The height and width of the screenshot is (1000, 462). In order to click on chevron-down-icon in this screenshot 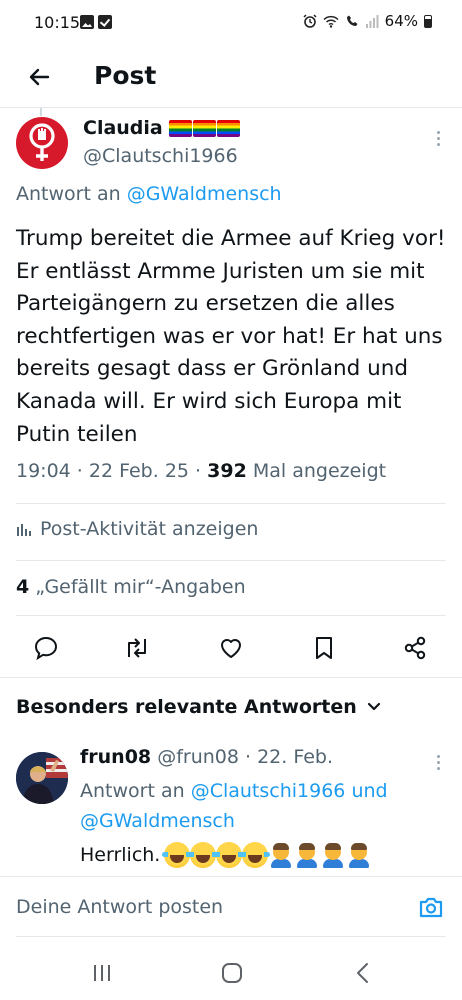, I will do `click(373, 706)`.